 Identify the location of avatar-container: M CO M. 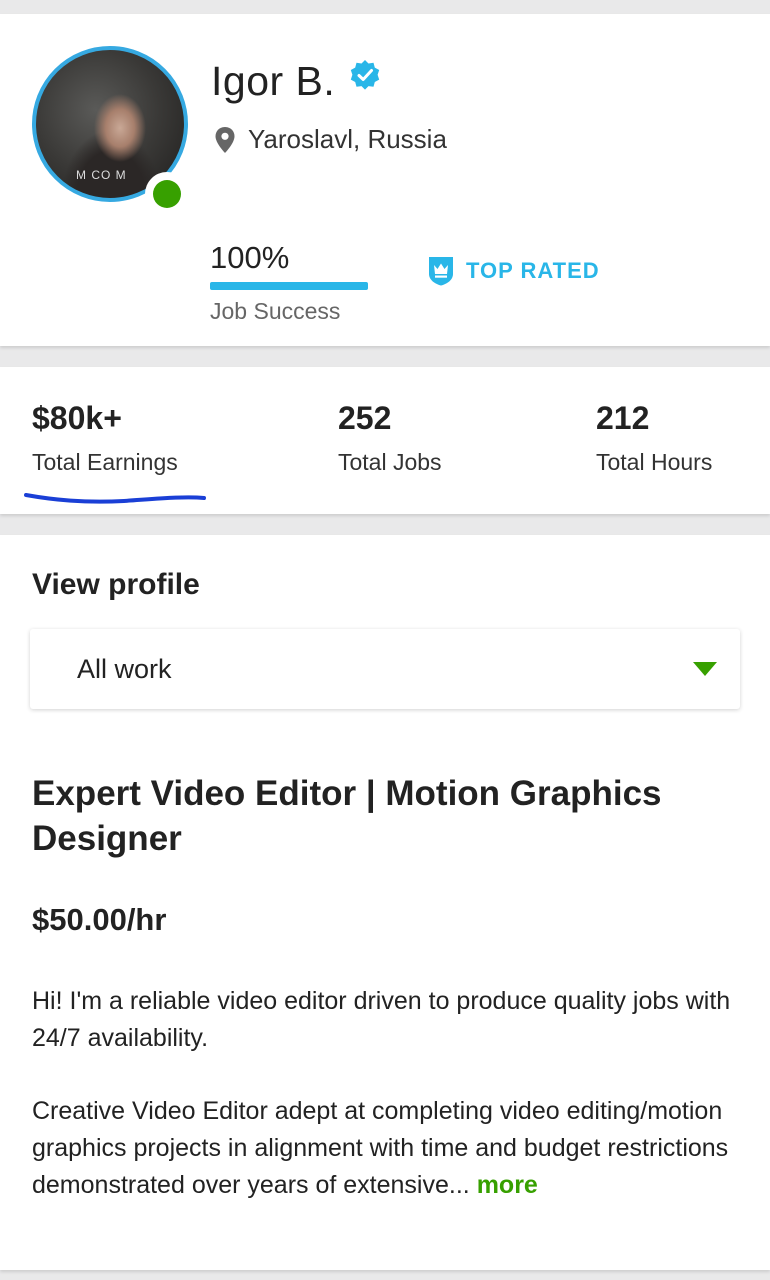
(110, 131).